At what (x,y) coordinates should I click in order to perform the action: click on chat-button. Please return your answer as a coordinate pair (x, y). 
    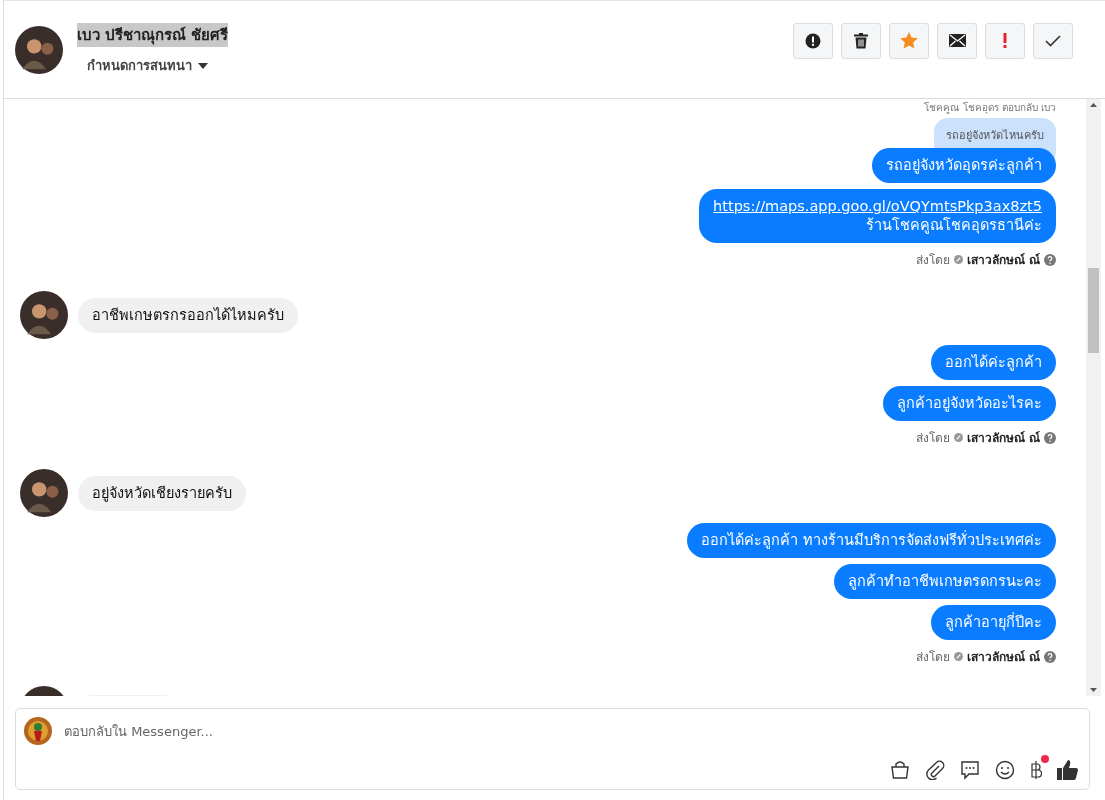
    Looking at the image, I should click on (970, 770).